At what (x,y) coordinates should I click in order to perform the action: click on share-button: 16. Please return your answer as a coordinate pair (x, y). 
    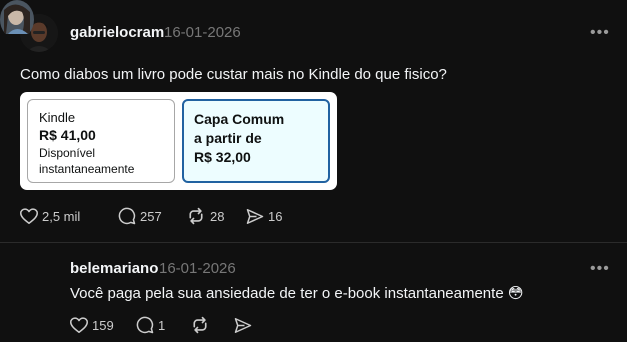
    Looking at the image, I should click on (276, 216).